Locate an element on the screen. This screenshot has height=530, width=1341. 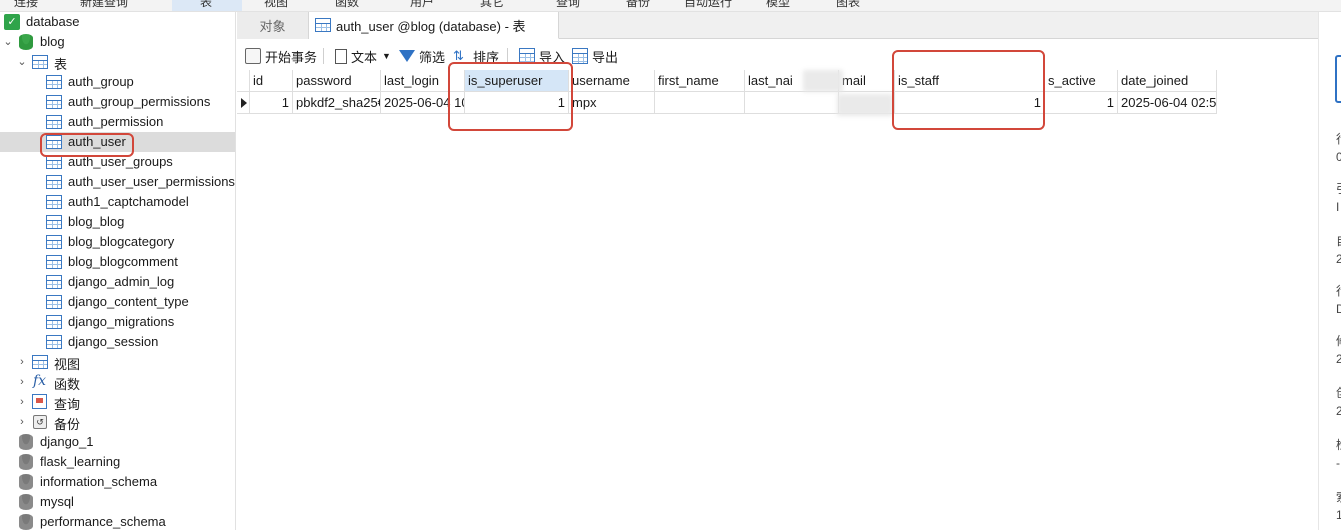
text-button: 文本 ▼ is located at coordinates (363, 56).